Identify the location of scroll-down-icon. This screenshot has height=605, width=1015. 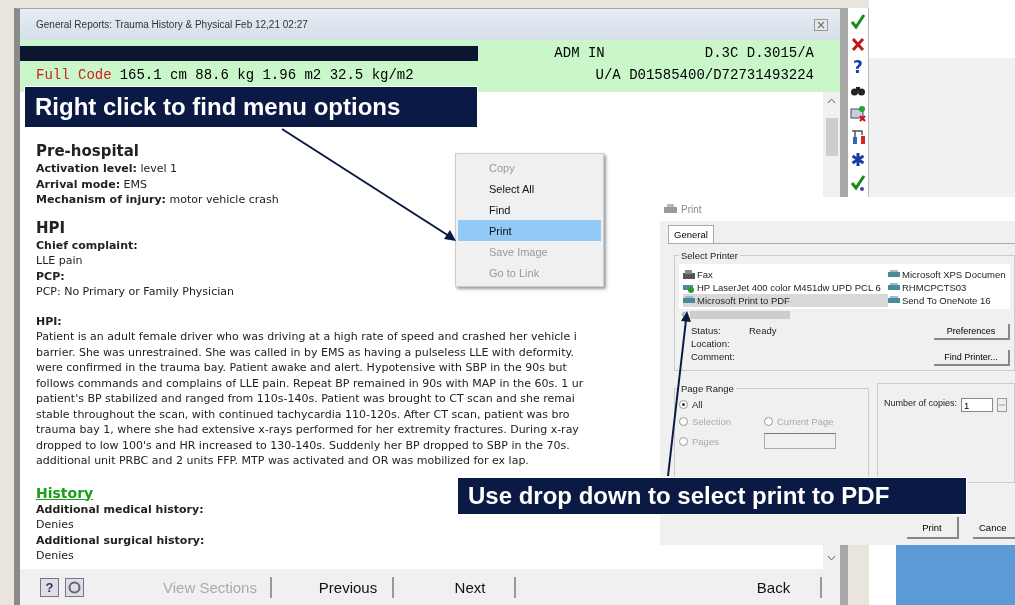
(831, 558).